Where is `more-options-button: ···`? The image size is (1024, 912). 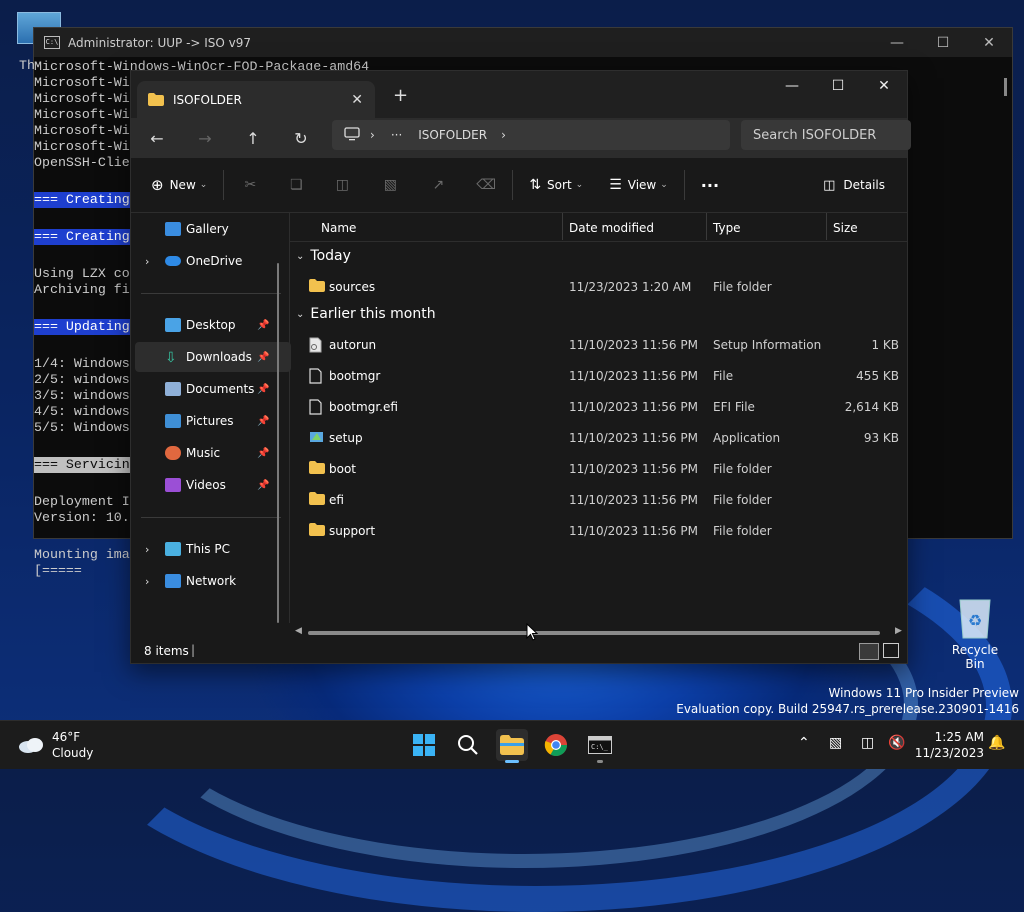
more-options-button: ··· is located at coordinates (710, 185).